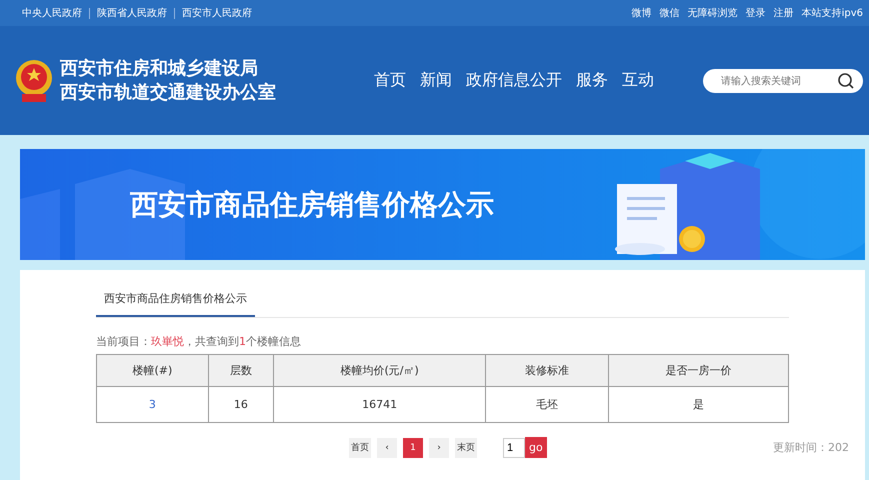  Describe the element at coordinates (536, 447) in the screenshot. I see `go-button: go` at that location.